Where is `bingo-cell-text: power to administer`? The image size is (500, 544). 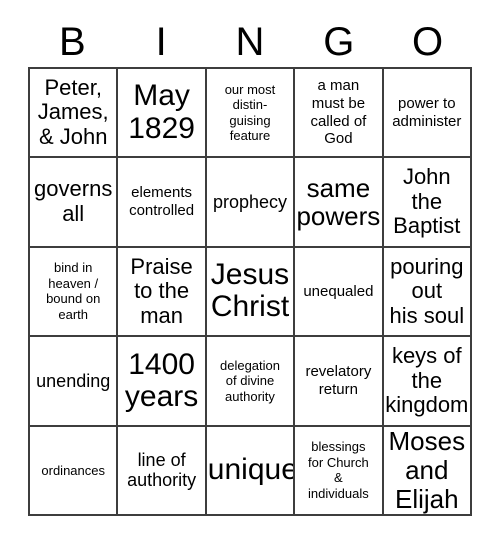 bingo-cell-text: power to administer is located at coordinates (427, 112).